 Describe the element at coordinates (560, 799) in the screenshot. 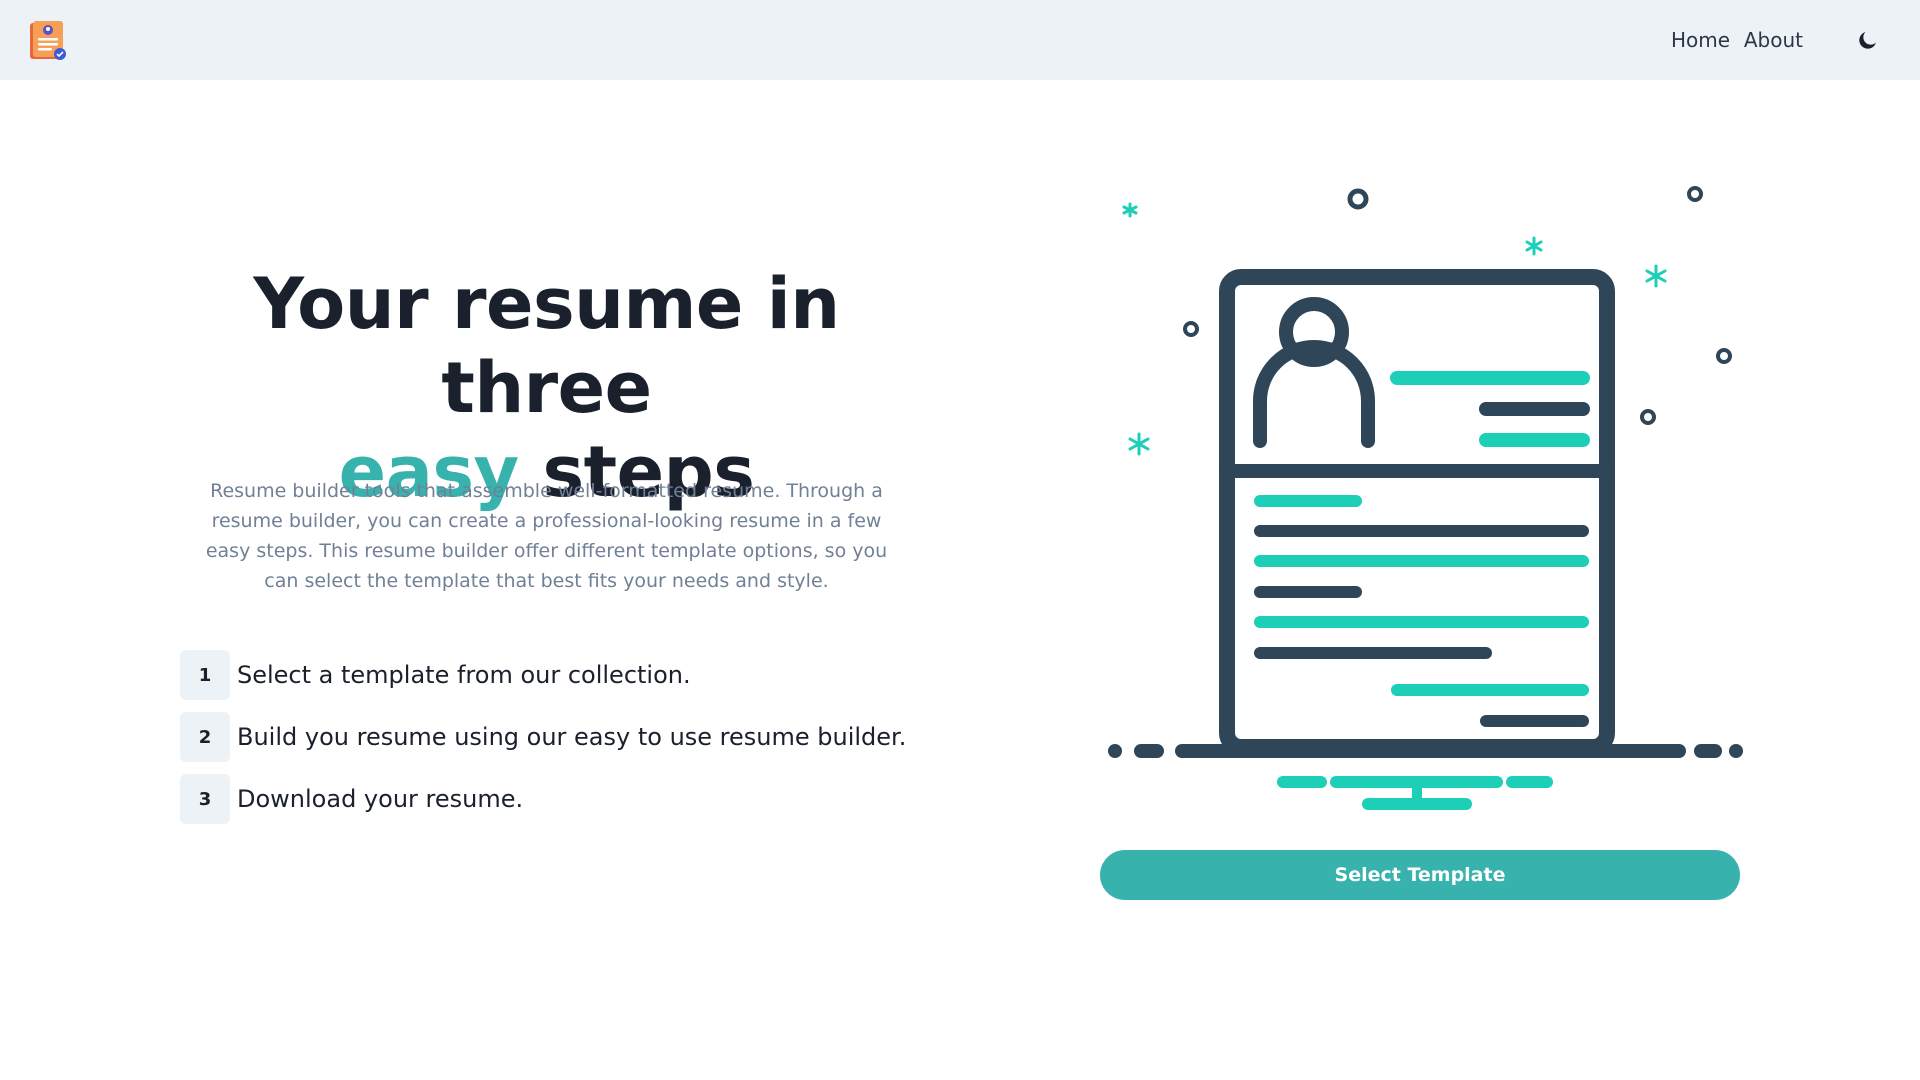

I see `step-item: 3 Download your resume.` at that location.